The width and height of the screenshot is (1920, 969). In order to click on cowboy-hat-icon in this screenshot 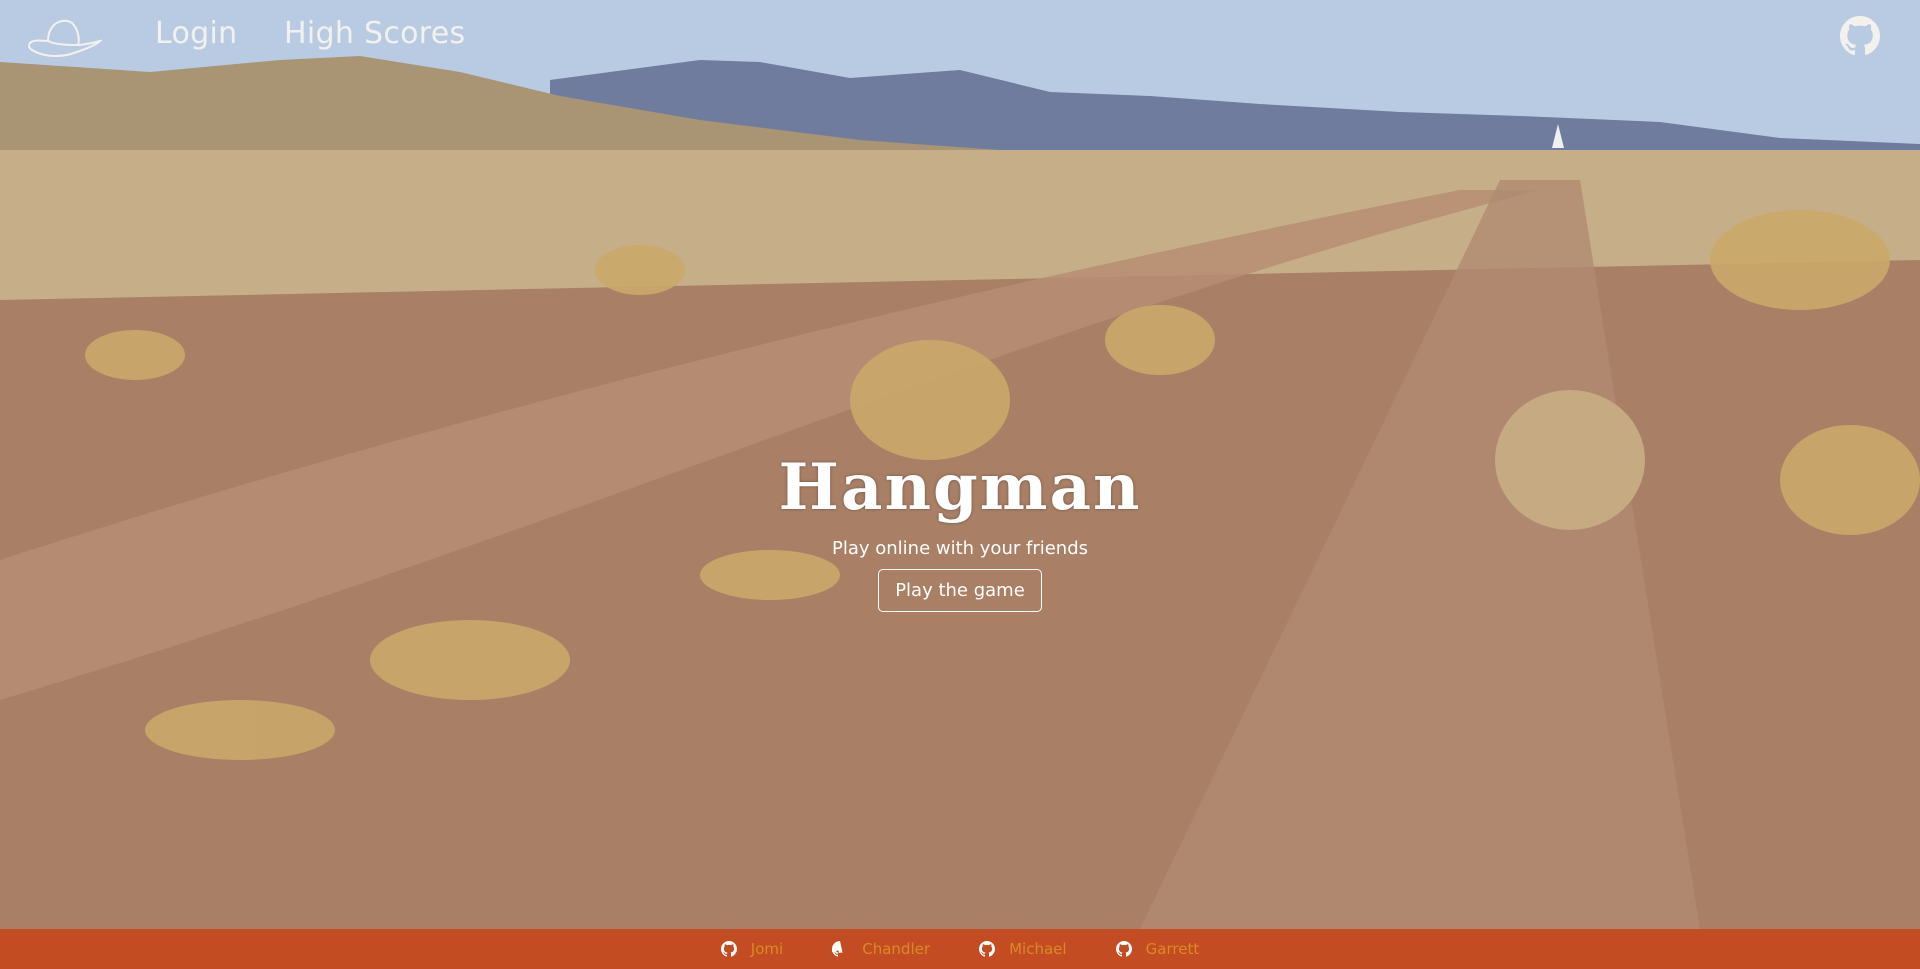, I will do `click(65, 40)`.